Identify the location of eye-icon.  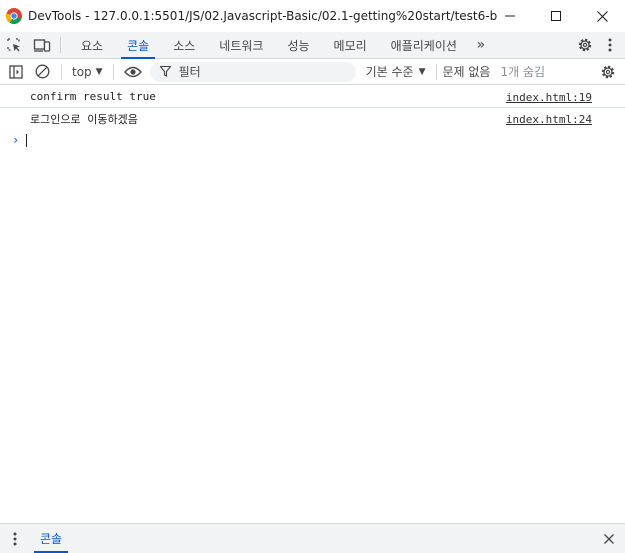
(132, 71).